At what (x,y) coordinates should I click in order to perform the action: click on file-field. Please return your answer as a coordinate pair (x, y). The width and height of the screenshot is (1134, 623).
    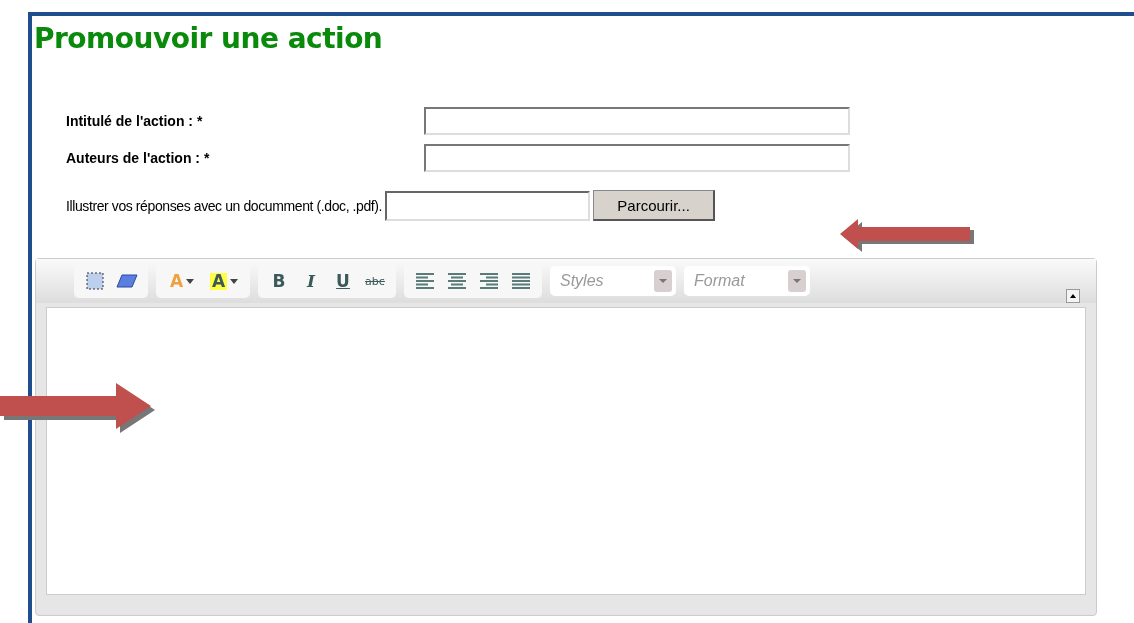
    Looking at the image, I should click on (488, 205).